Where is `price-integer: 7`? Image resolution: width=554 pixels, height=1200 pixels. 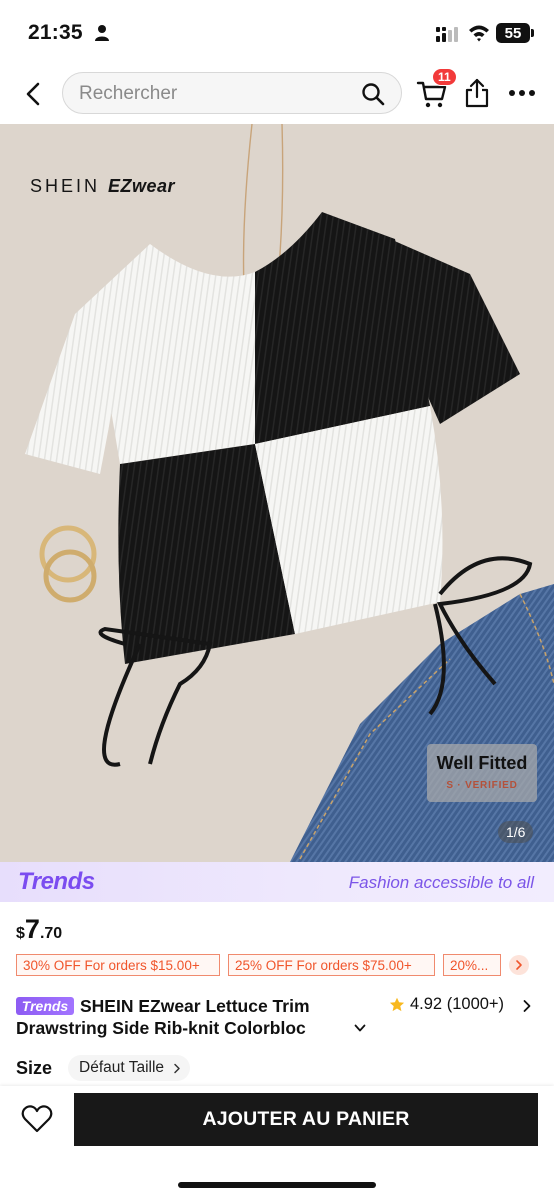 price-integer: 7 is located at coordinates (32, 929).